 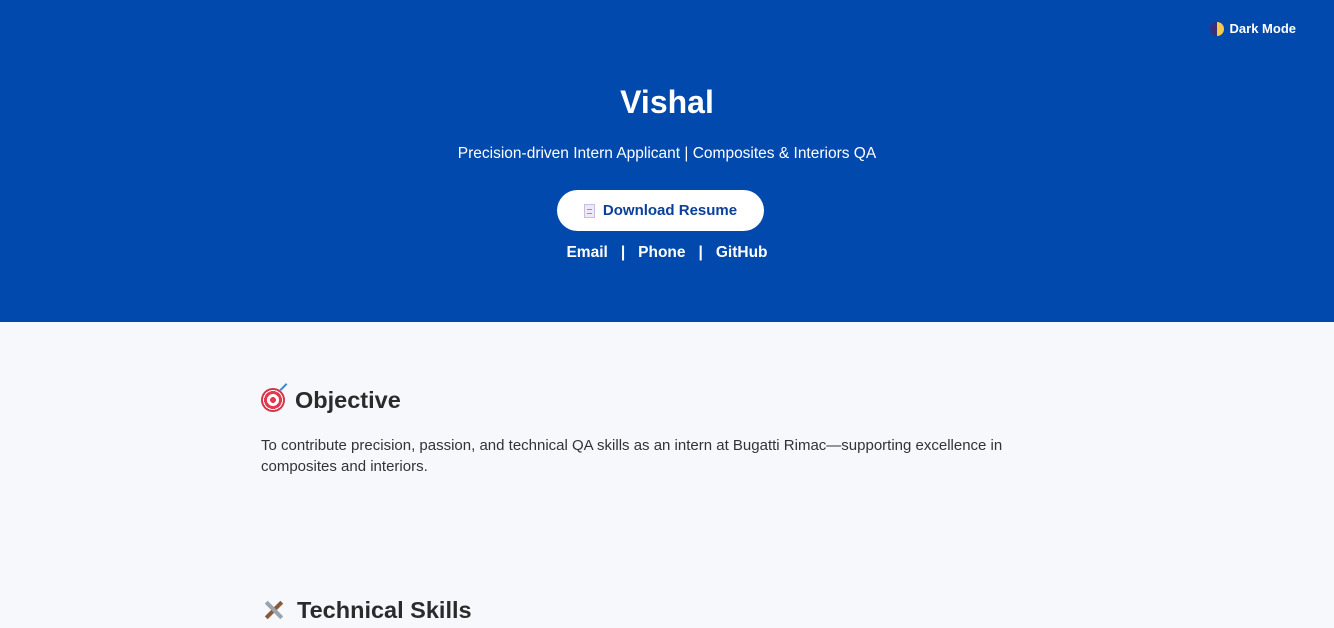 I want to click on technical-skills-heading: Technical Skills, so click(x=366, y=610).